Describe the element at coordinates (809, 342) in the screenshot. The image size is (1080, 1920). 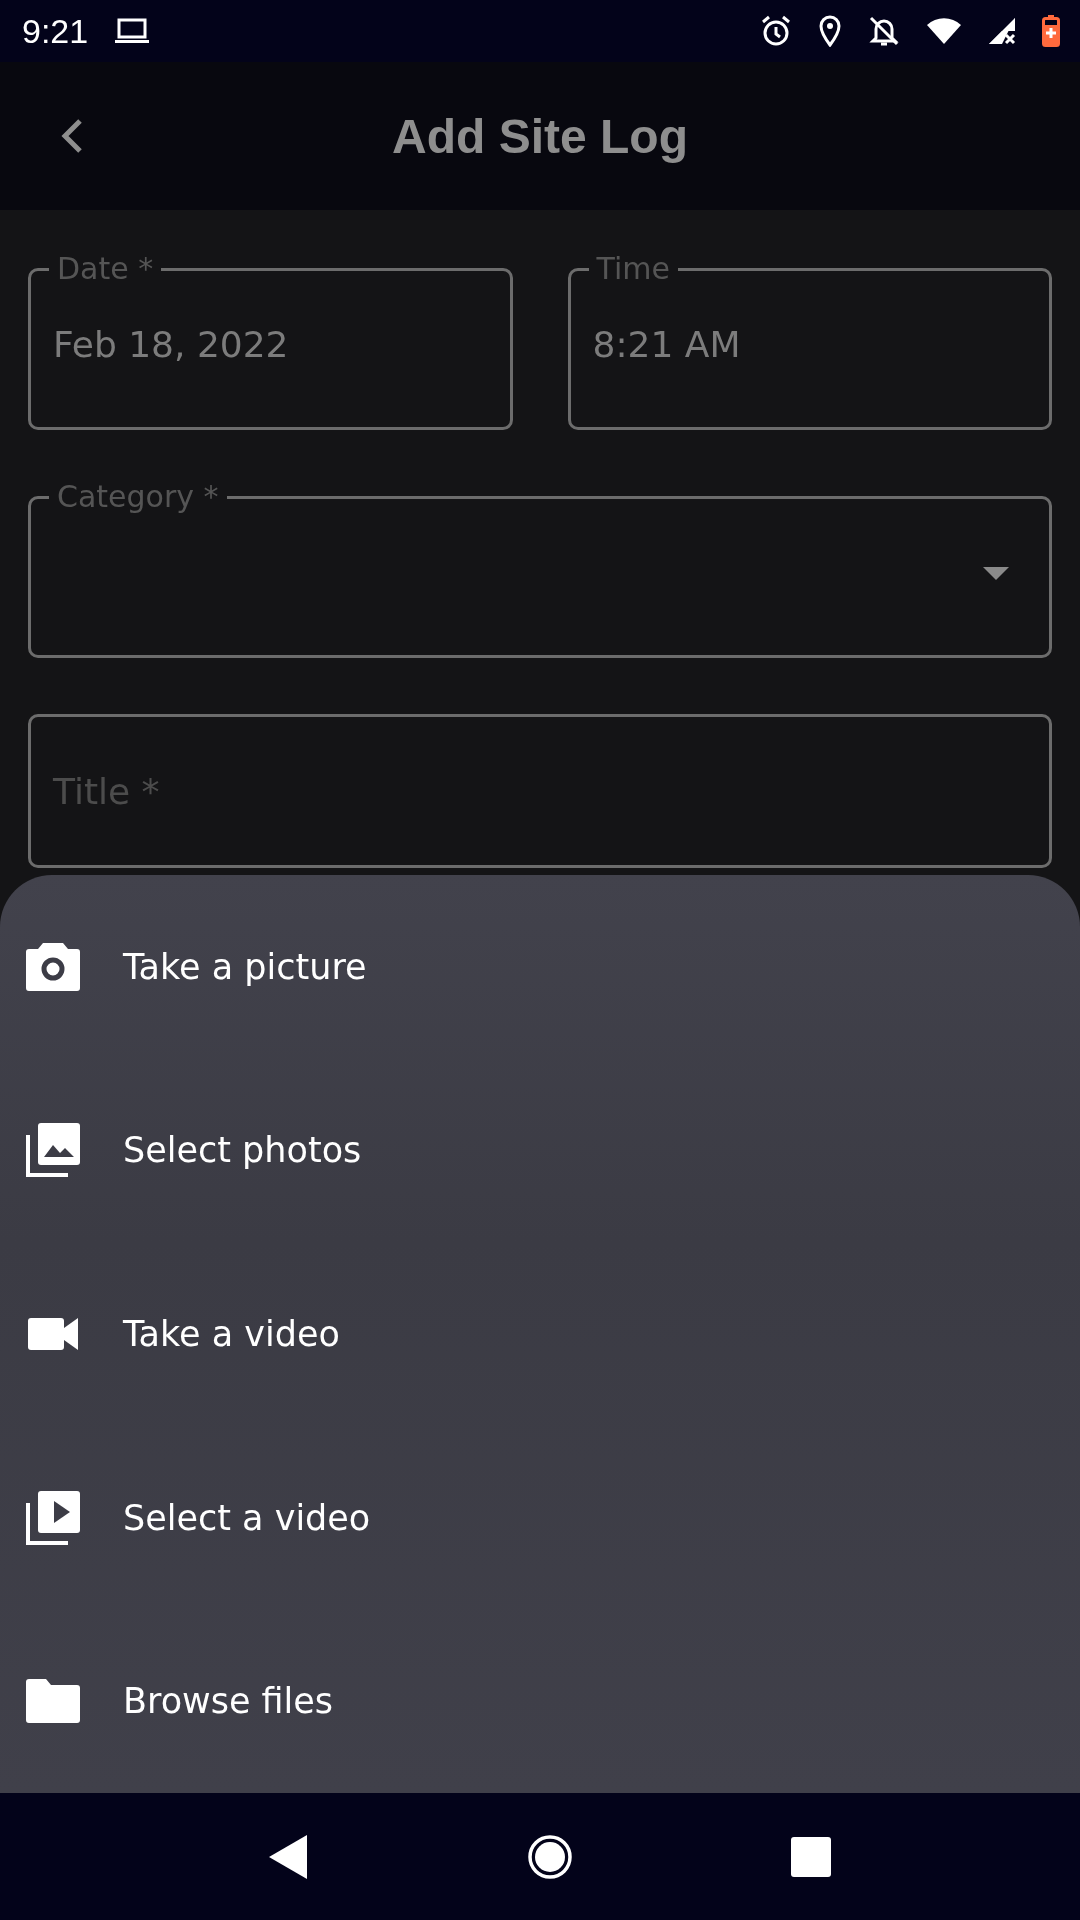
I see `text-field: Time 8:21 AM` at that location.